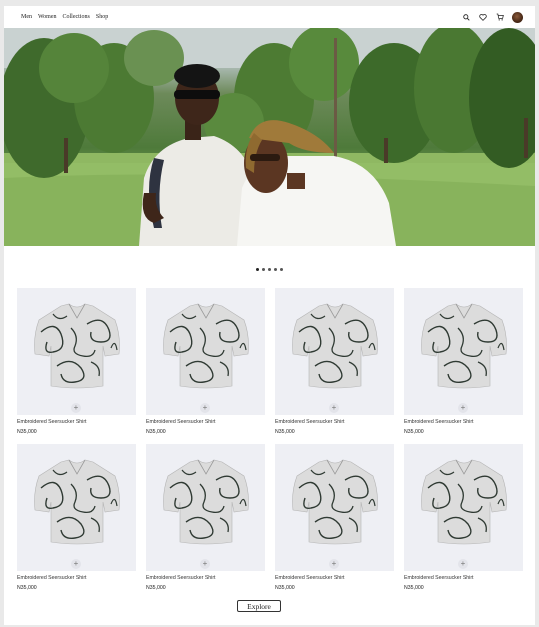 The image size is (539, 627). Describe the element at coordinates (500, 17) in the screenshot. I see `cart-icon` at that location.